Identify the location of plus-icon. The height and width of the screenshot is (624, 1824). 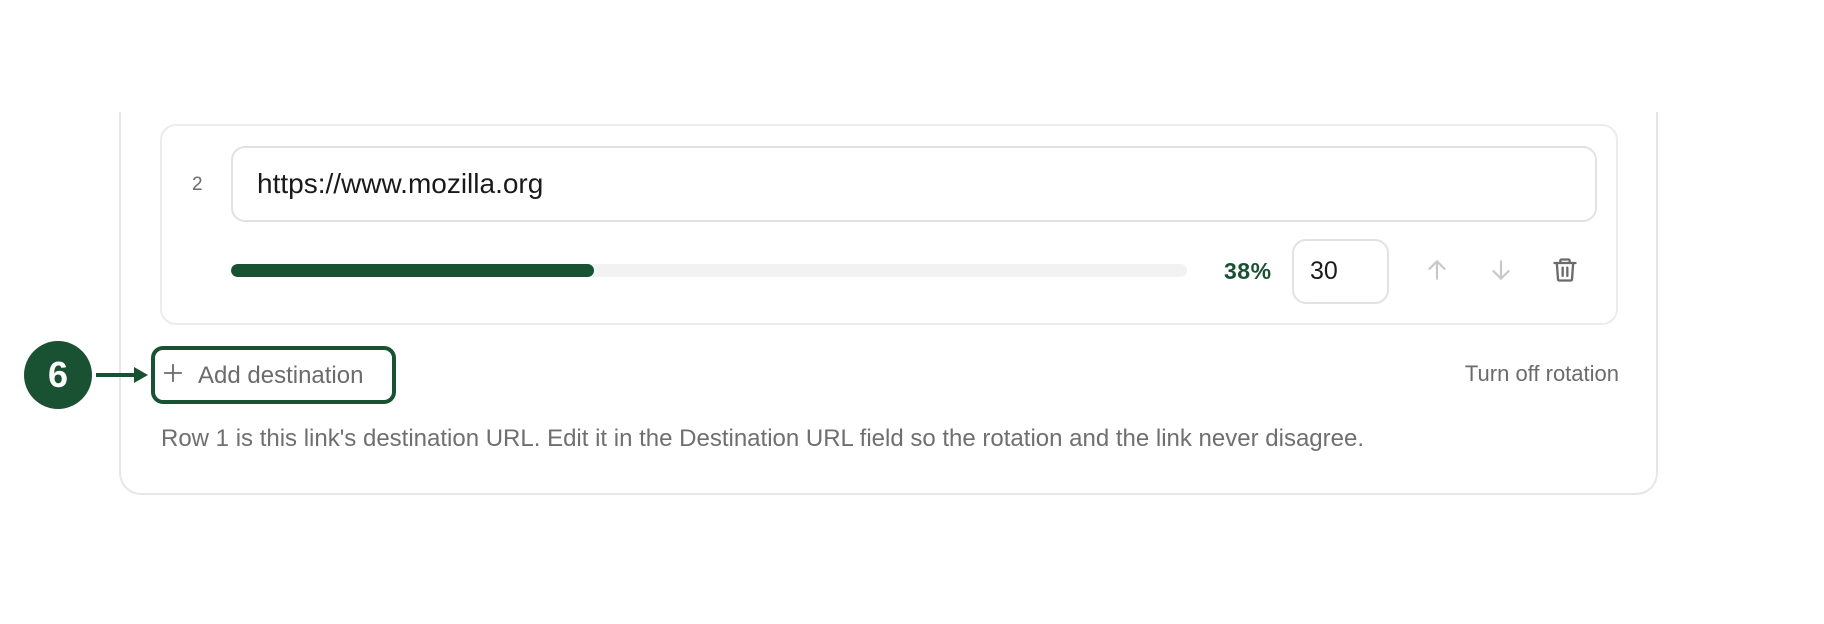
(173, 376).